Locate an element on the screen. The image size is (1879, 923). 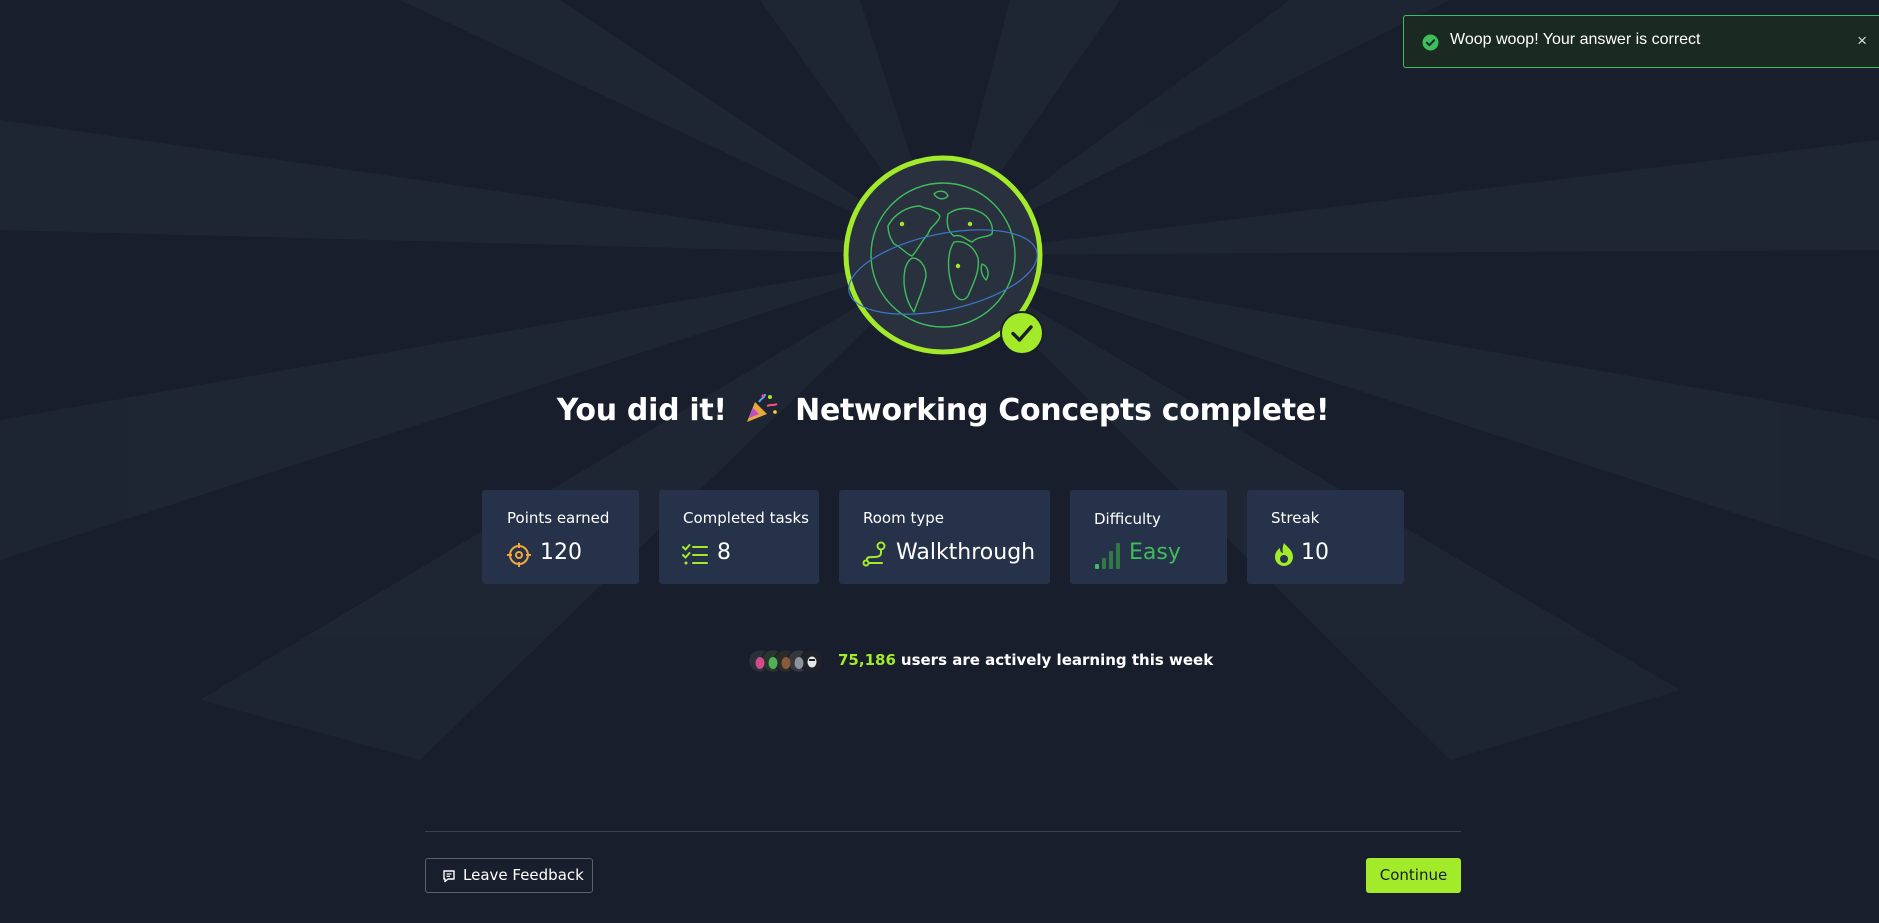
points-value: 120 is located at coordinates (561, 552).